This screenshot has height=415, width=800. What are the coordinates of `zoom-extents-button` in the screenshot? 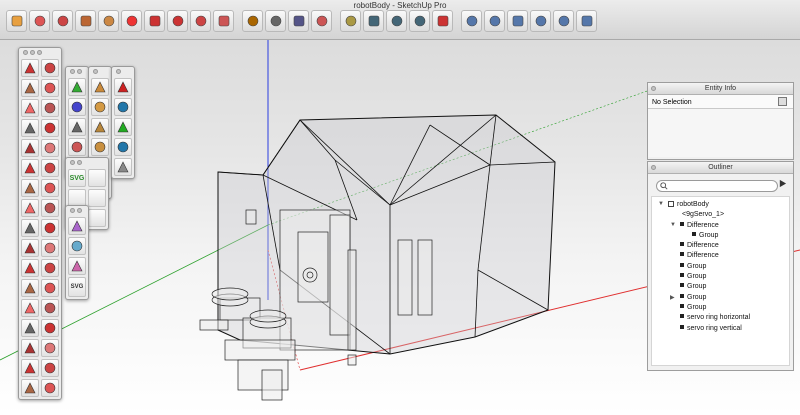 It's located at (30, 348).